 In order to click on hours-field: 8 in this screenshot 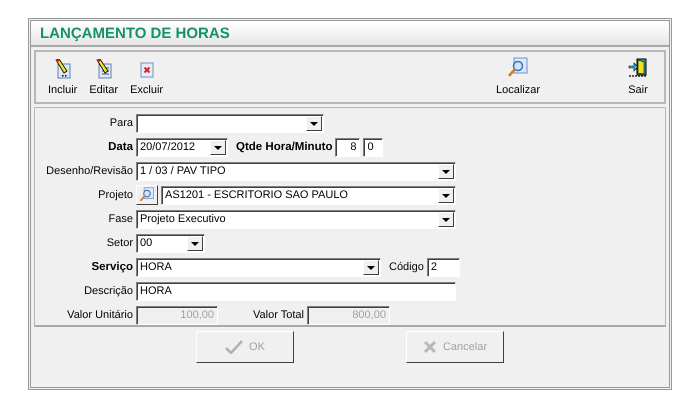, I will do `click(347, 147)`.